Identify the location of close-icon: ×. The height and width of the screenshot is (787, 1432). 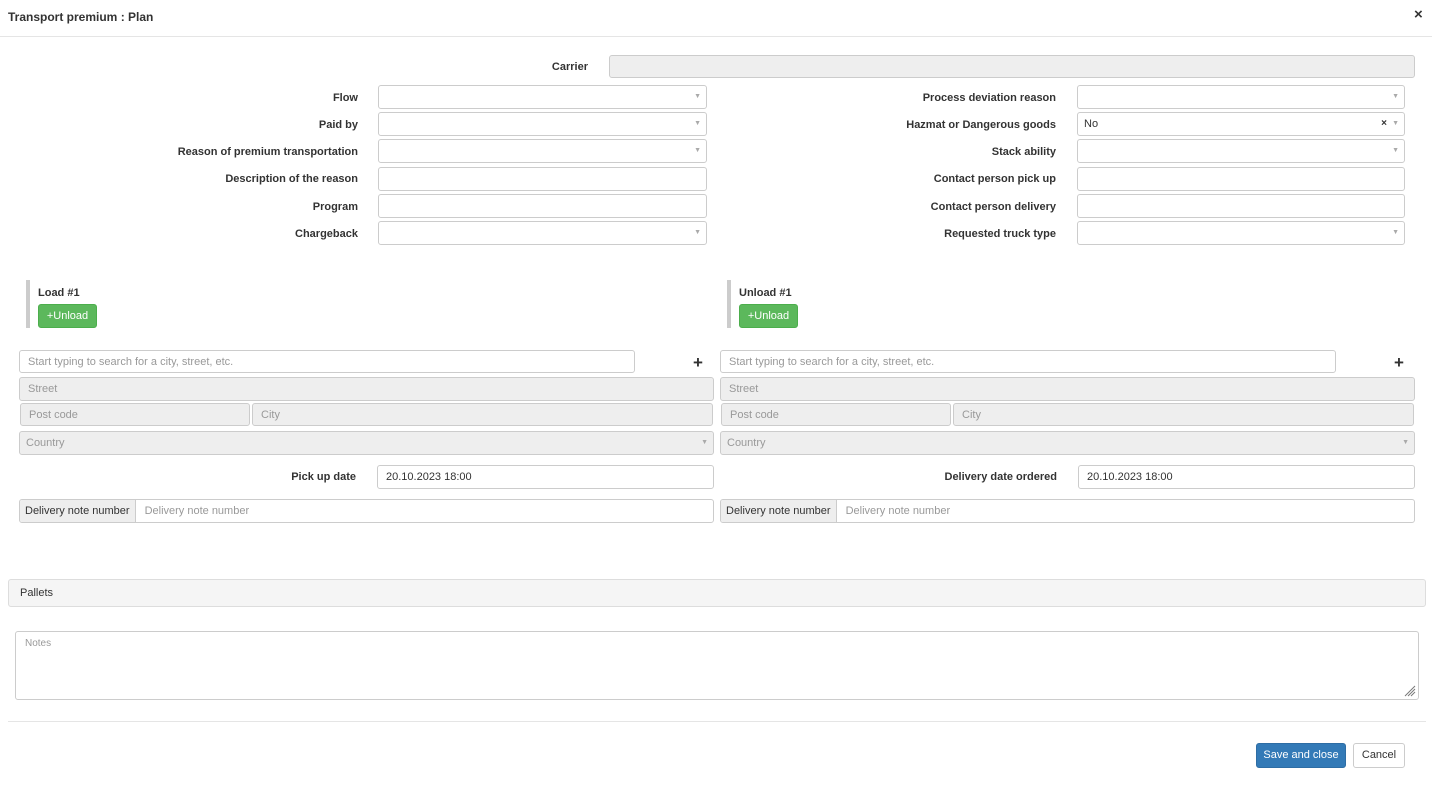
(1418, 15).